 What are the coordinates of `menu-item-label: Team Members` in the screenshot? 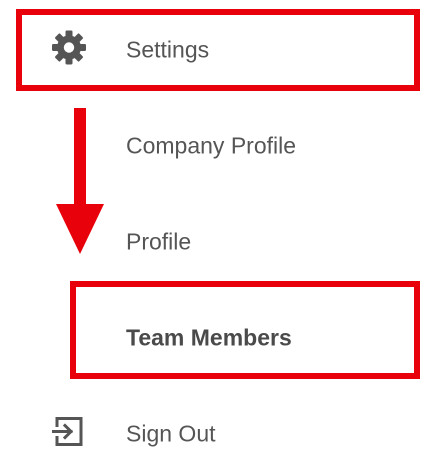 It's located at (209, 337).